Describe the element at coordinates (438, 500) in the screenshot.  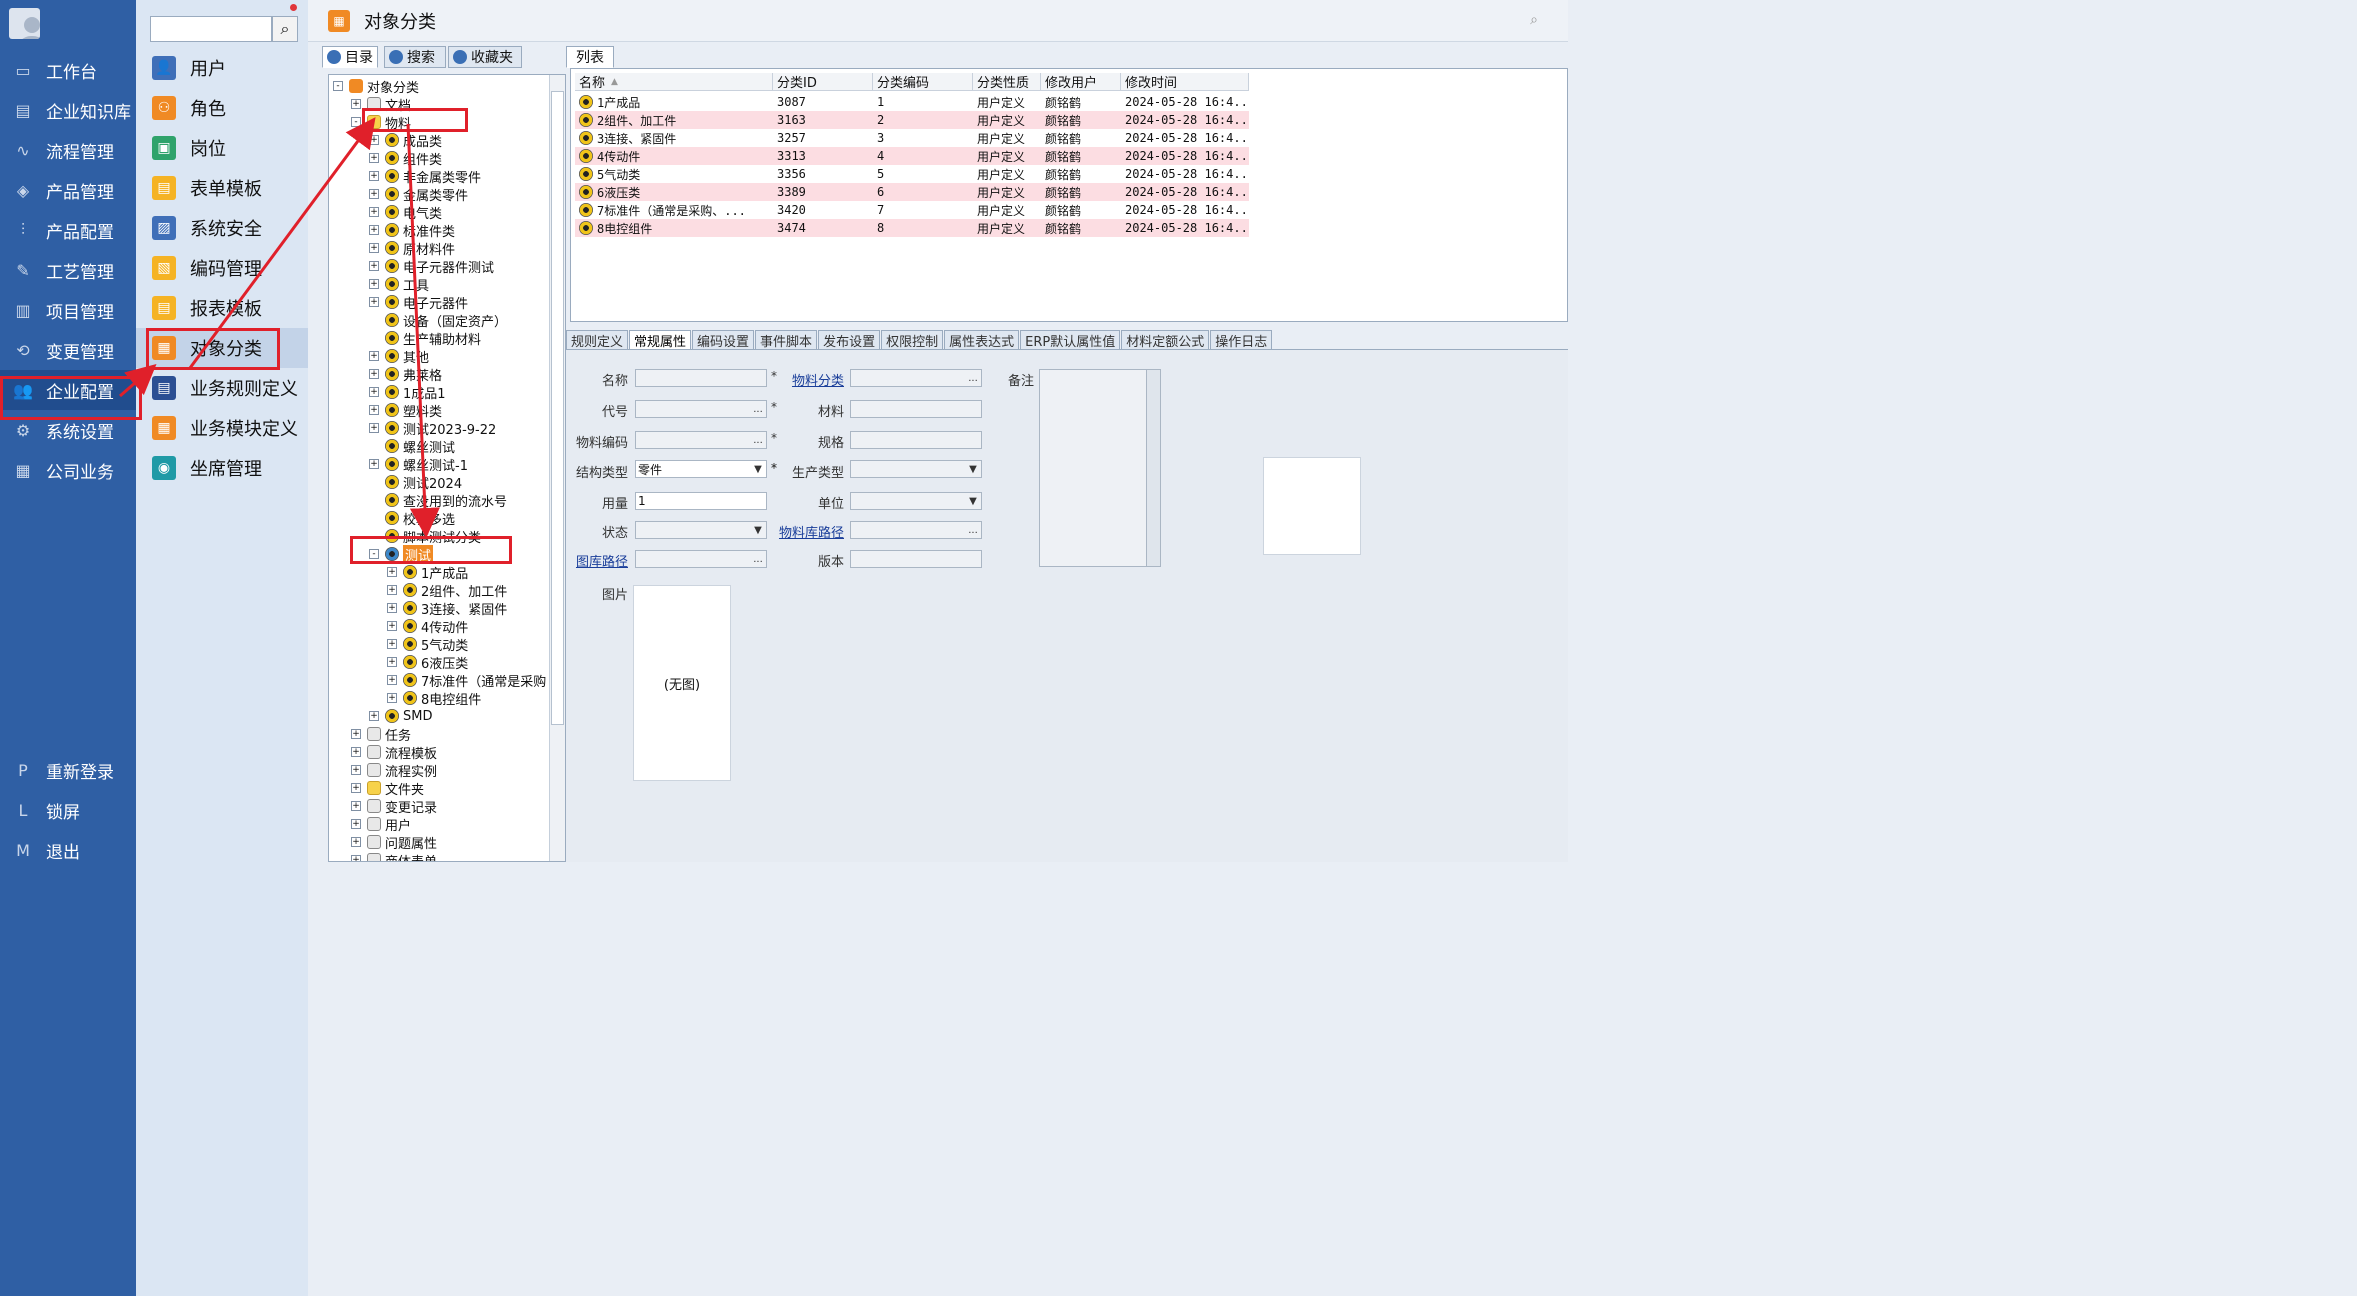
I see `tree-node: 查没用到的流水号` at that location.